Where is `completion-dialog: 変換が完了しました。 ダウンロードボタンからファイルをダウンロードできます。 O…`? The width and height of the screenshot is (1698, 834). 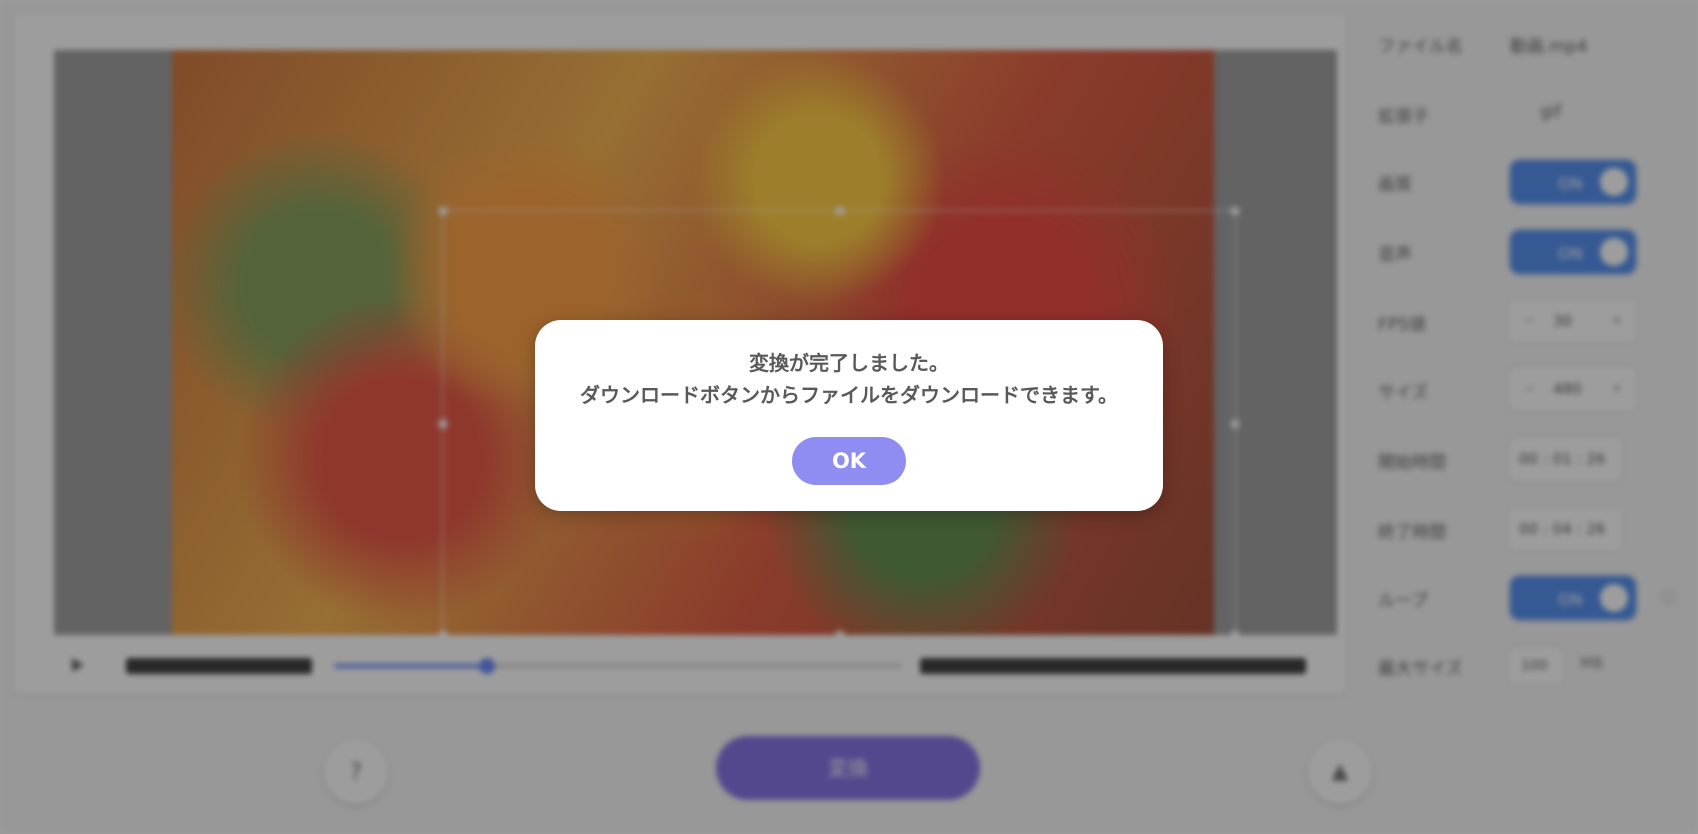 completion-dialog: 変換が完了しました。 ダウンロードボタンからファイルをダウンロードできます。 O… is located at coordinates (849, 415).